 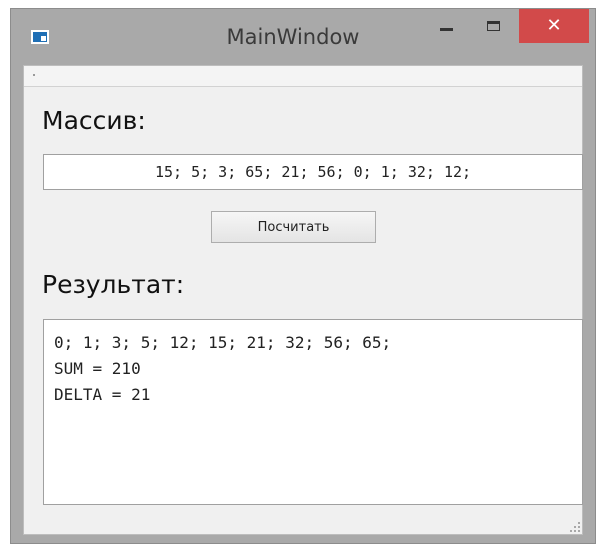 What do you see at coordinates (446, 29) in the screenshot?
I see `minimize-icon` at bounding box center [446, 29].